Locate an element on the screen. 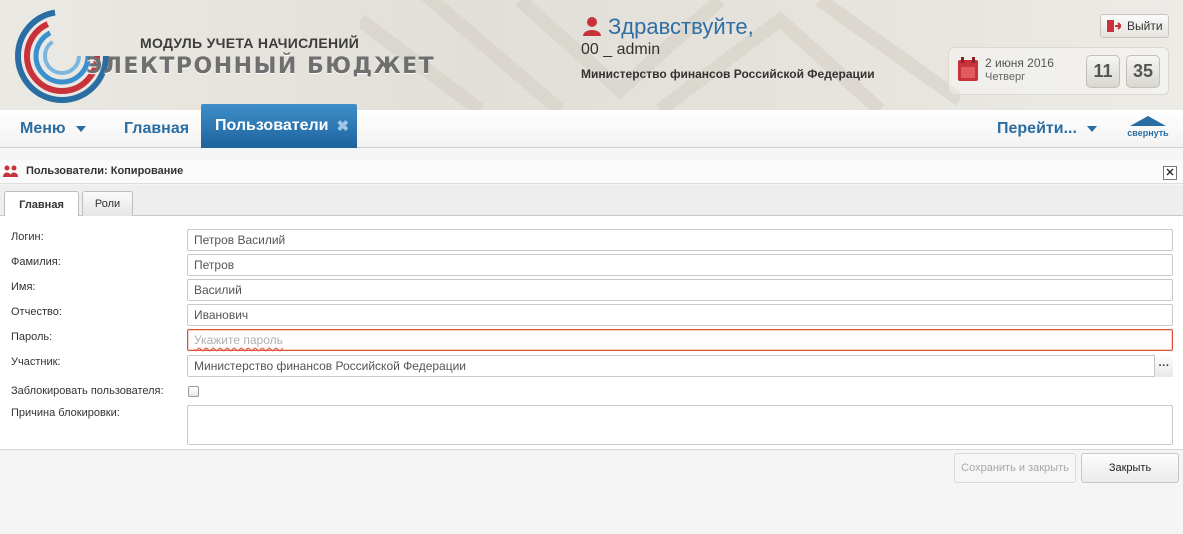 The width and height of the screenshot is (1183, 534). current-weekday: Четверг is located at coordinates (1005, 77).